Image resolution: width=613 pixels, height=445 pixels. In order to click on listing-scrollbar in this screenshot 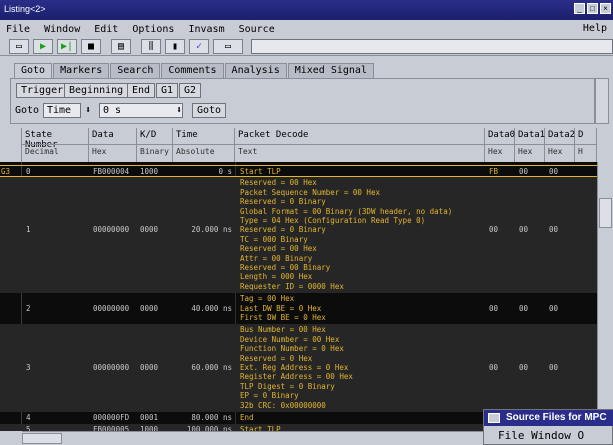, I will do `click(605, 296)`.